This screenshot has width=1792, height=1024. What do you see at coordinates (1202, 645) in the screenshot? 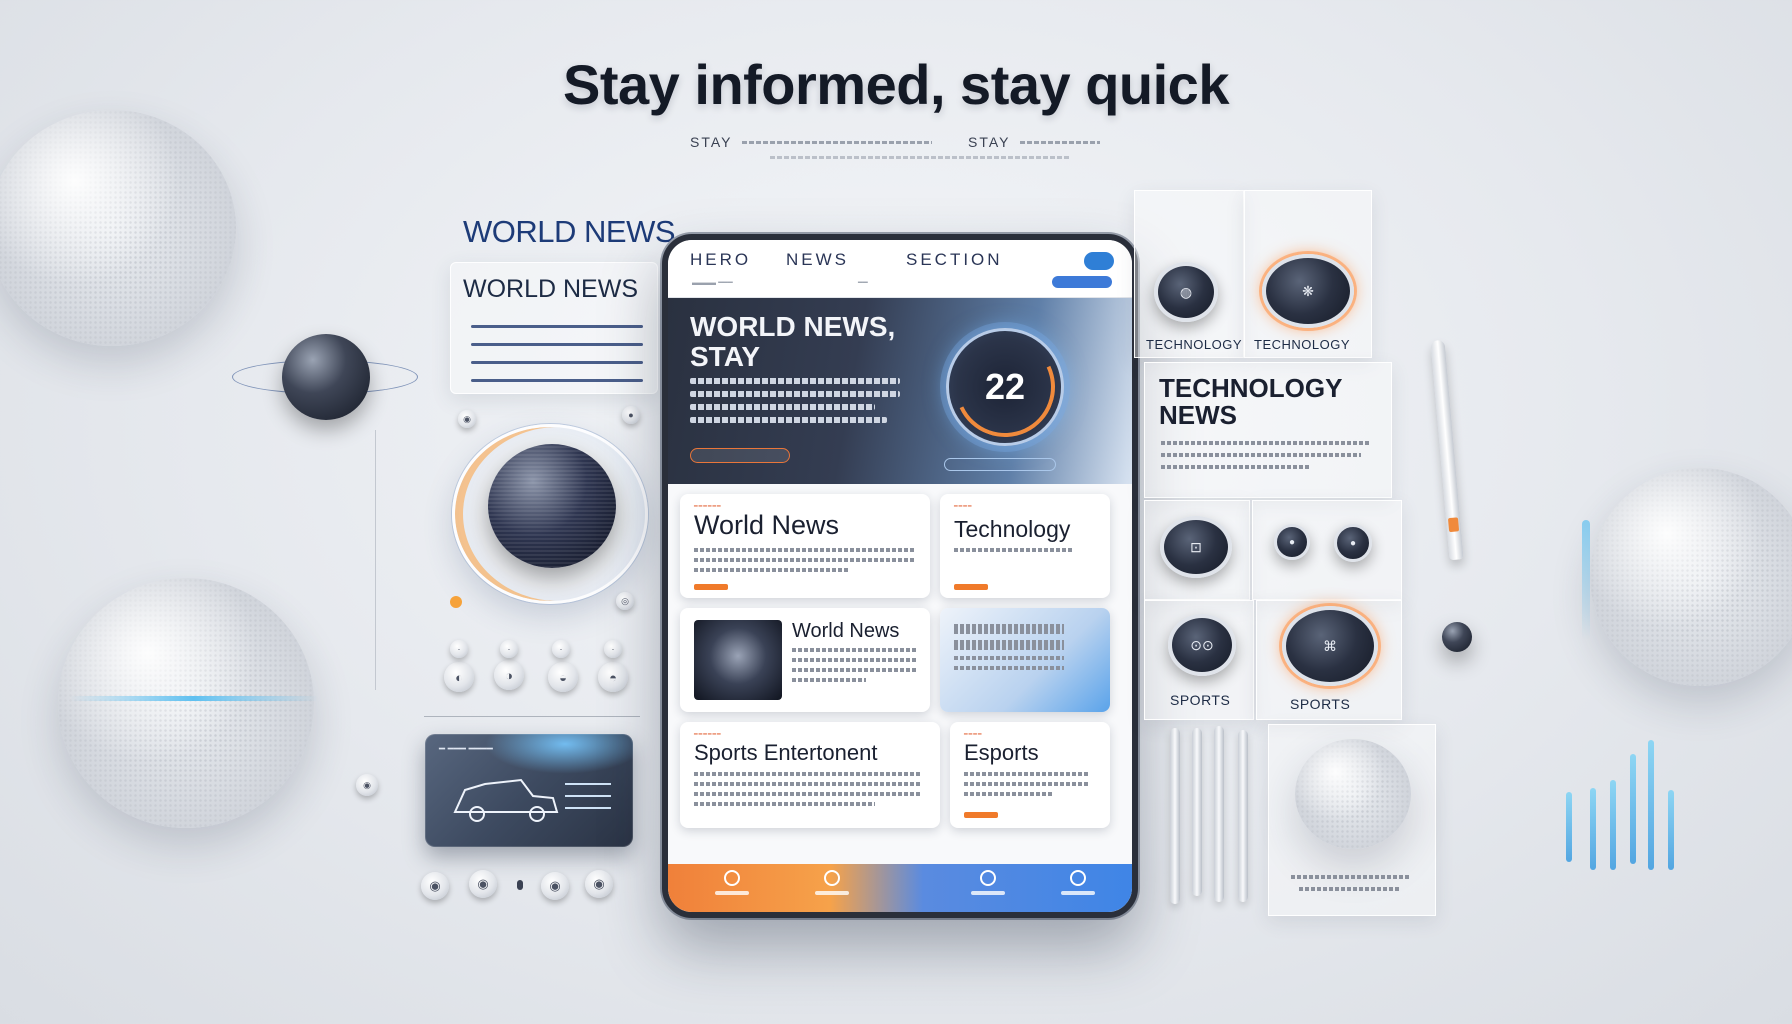
I see `sports-knob-1: ⊙⊙` at bounding box center [1202, 645].